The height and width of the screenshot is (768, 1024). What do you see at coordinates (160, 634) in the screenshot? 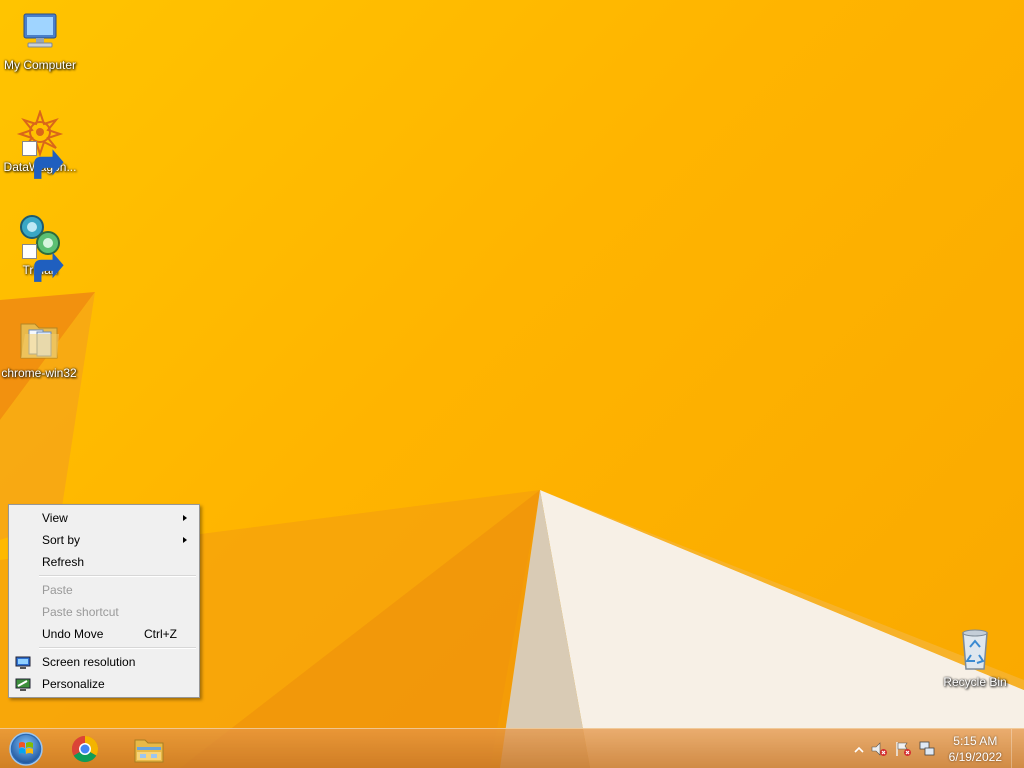
I see `menu-item-shortcut: Ctrl+Z` at bounding box center [160, 634].